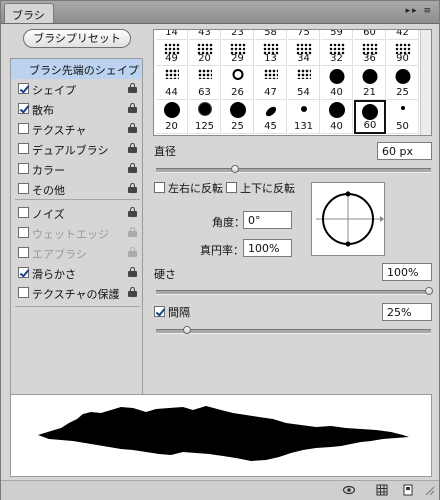 This screenshot has height=500, width=440. What do you see at coordinates (271, 83) in the screenshot?
I see `brush-tip-cell: 47` at bounding box center [271, 83].